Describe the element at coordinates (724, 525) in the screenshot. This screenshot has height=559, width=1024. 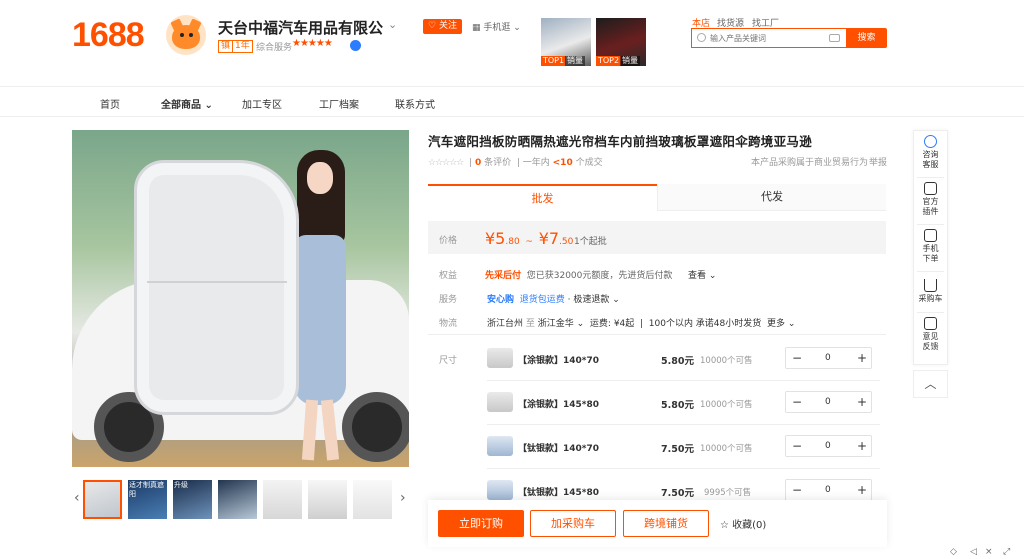
I see `star-icon: ☆` at that location.